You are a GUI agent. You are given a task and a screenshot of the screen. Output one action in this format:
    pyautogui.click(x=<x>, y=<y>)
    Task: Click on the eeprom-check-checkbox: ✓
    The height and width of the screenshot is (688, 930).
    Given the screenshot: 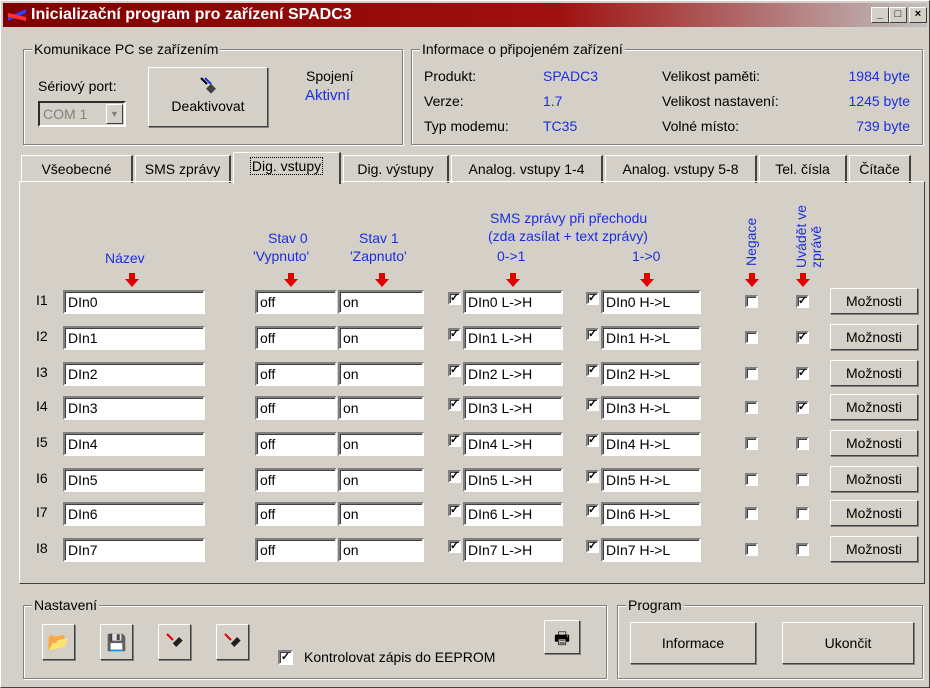 What is the action you would take?
    pyautogui.click(x=285, y=657)
    